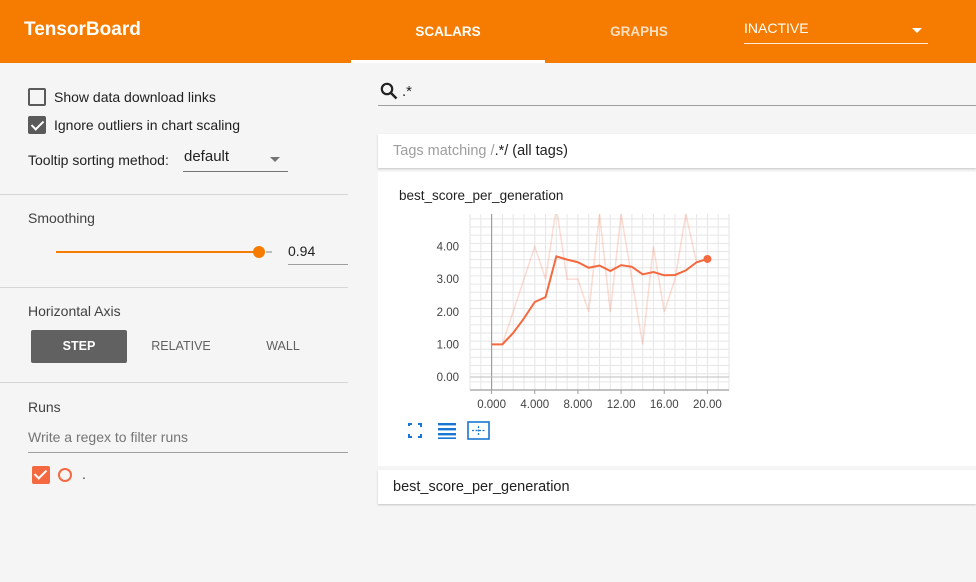 The image size is (976, 582). What do you see at coordinates (677, 151) in the screenshot?
I see `tags-matching-header: Tags matching /.*/ (all tags)` at bounding box center [677, 151].